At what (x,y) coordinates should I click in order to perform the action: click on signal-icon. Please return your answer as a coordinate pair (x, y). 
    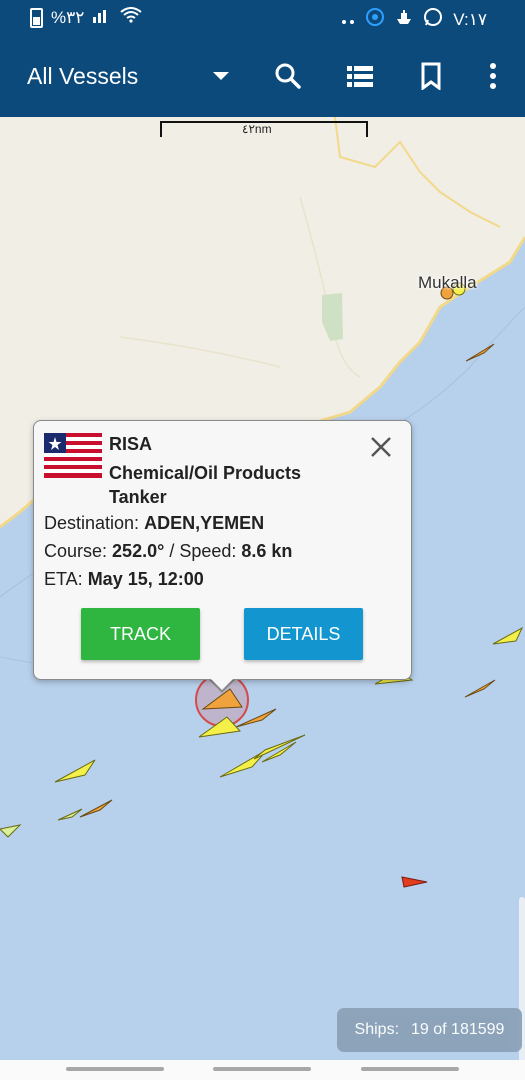
    Looking at the image, I should click on (102, 17).